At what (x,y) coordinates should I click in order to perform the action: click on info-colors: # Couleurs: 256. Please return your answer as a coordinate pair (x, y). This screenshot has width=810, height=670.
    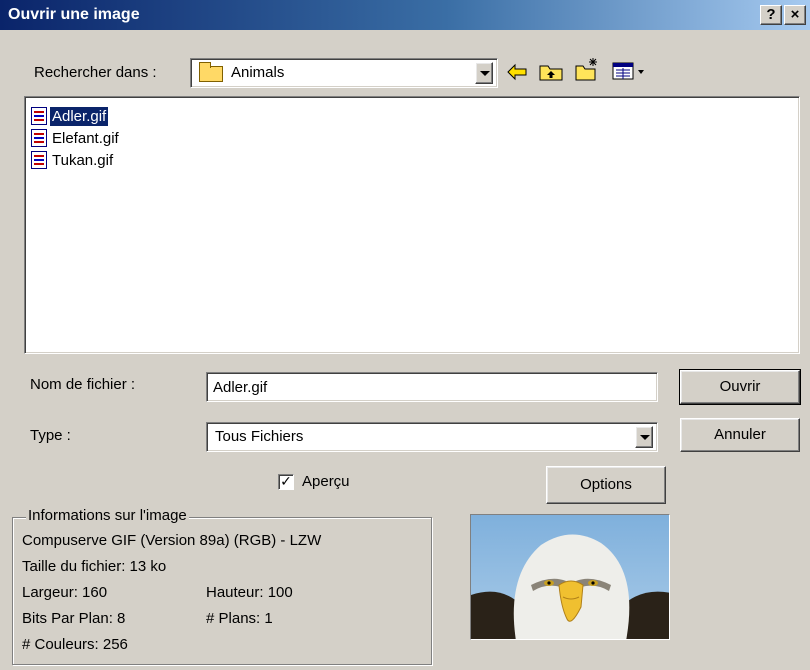
    Looking at the image, I should click on (75, 644).